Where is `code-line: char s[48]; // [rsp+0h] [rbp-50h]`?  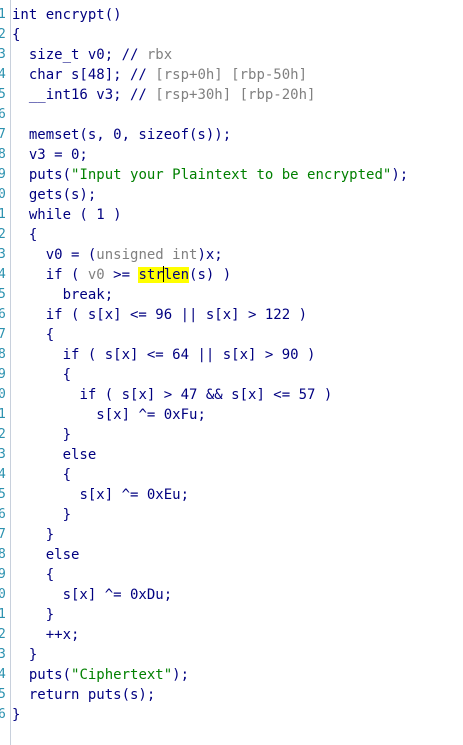 code-line: char s[48]; // [rsp+0h] [rbp-50h] is located at coordinates (159, 75).